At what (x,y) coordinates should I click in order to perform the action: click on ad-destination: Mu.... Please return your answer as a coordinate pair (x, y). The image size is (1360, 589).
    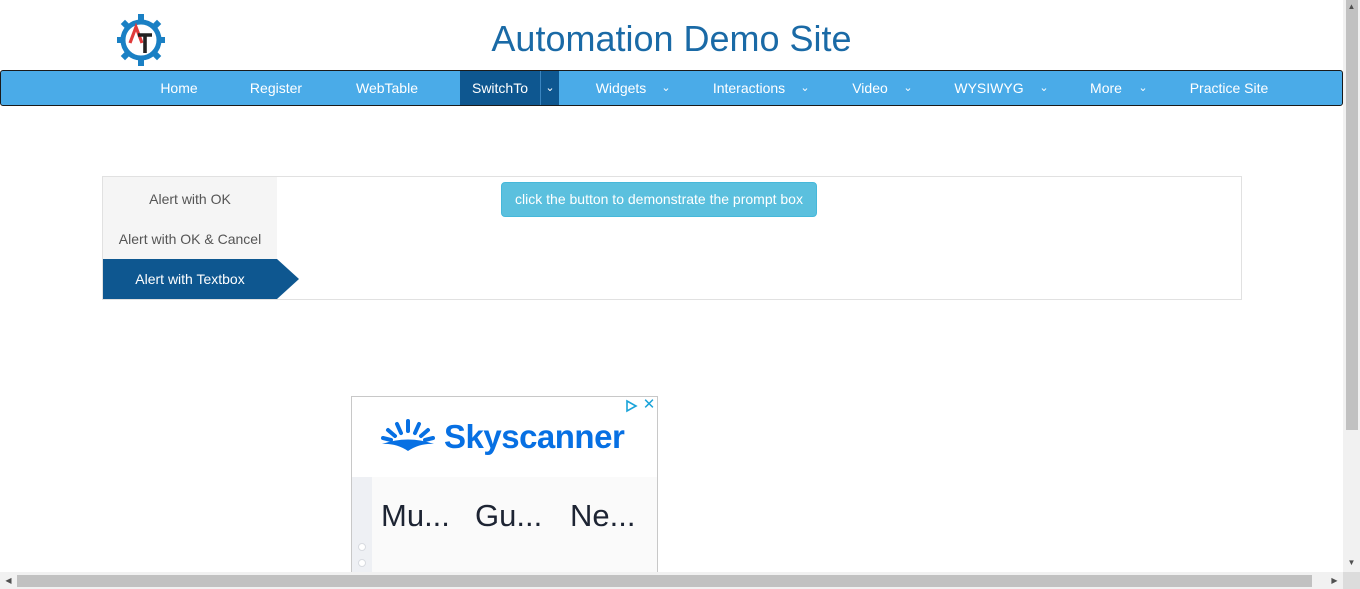
    Looking at the image, I should click on (415, 516).